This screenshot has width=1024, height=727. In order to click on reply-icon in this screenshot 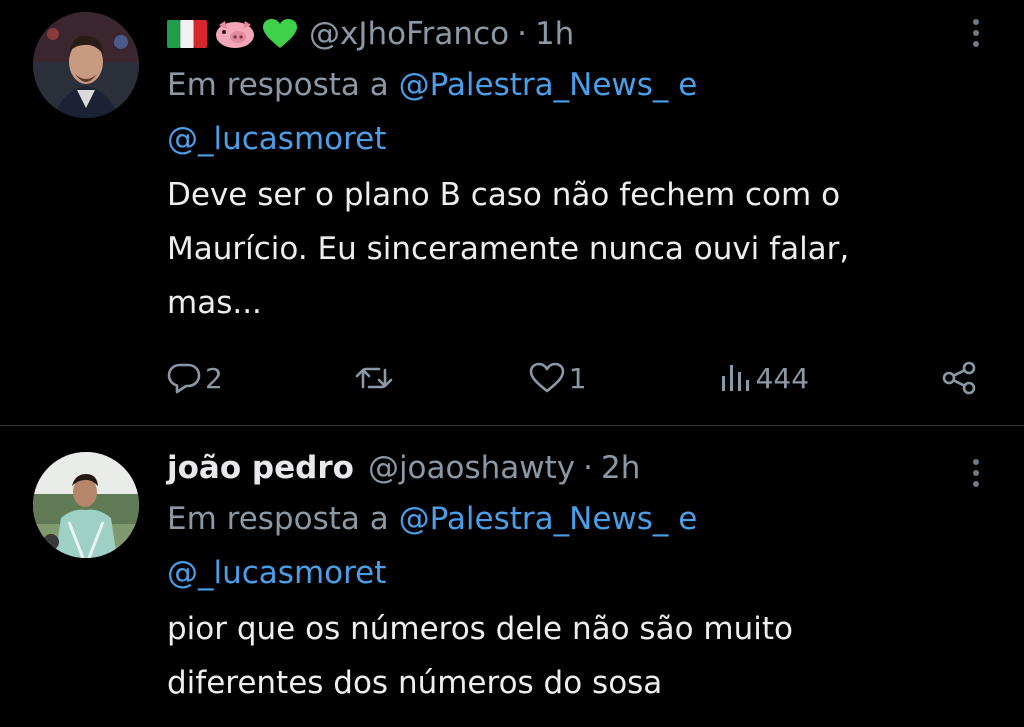, I will do `click(184, 378)`.